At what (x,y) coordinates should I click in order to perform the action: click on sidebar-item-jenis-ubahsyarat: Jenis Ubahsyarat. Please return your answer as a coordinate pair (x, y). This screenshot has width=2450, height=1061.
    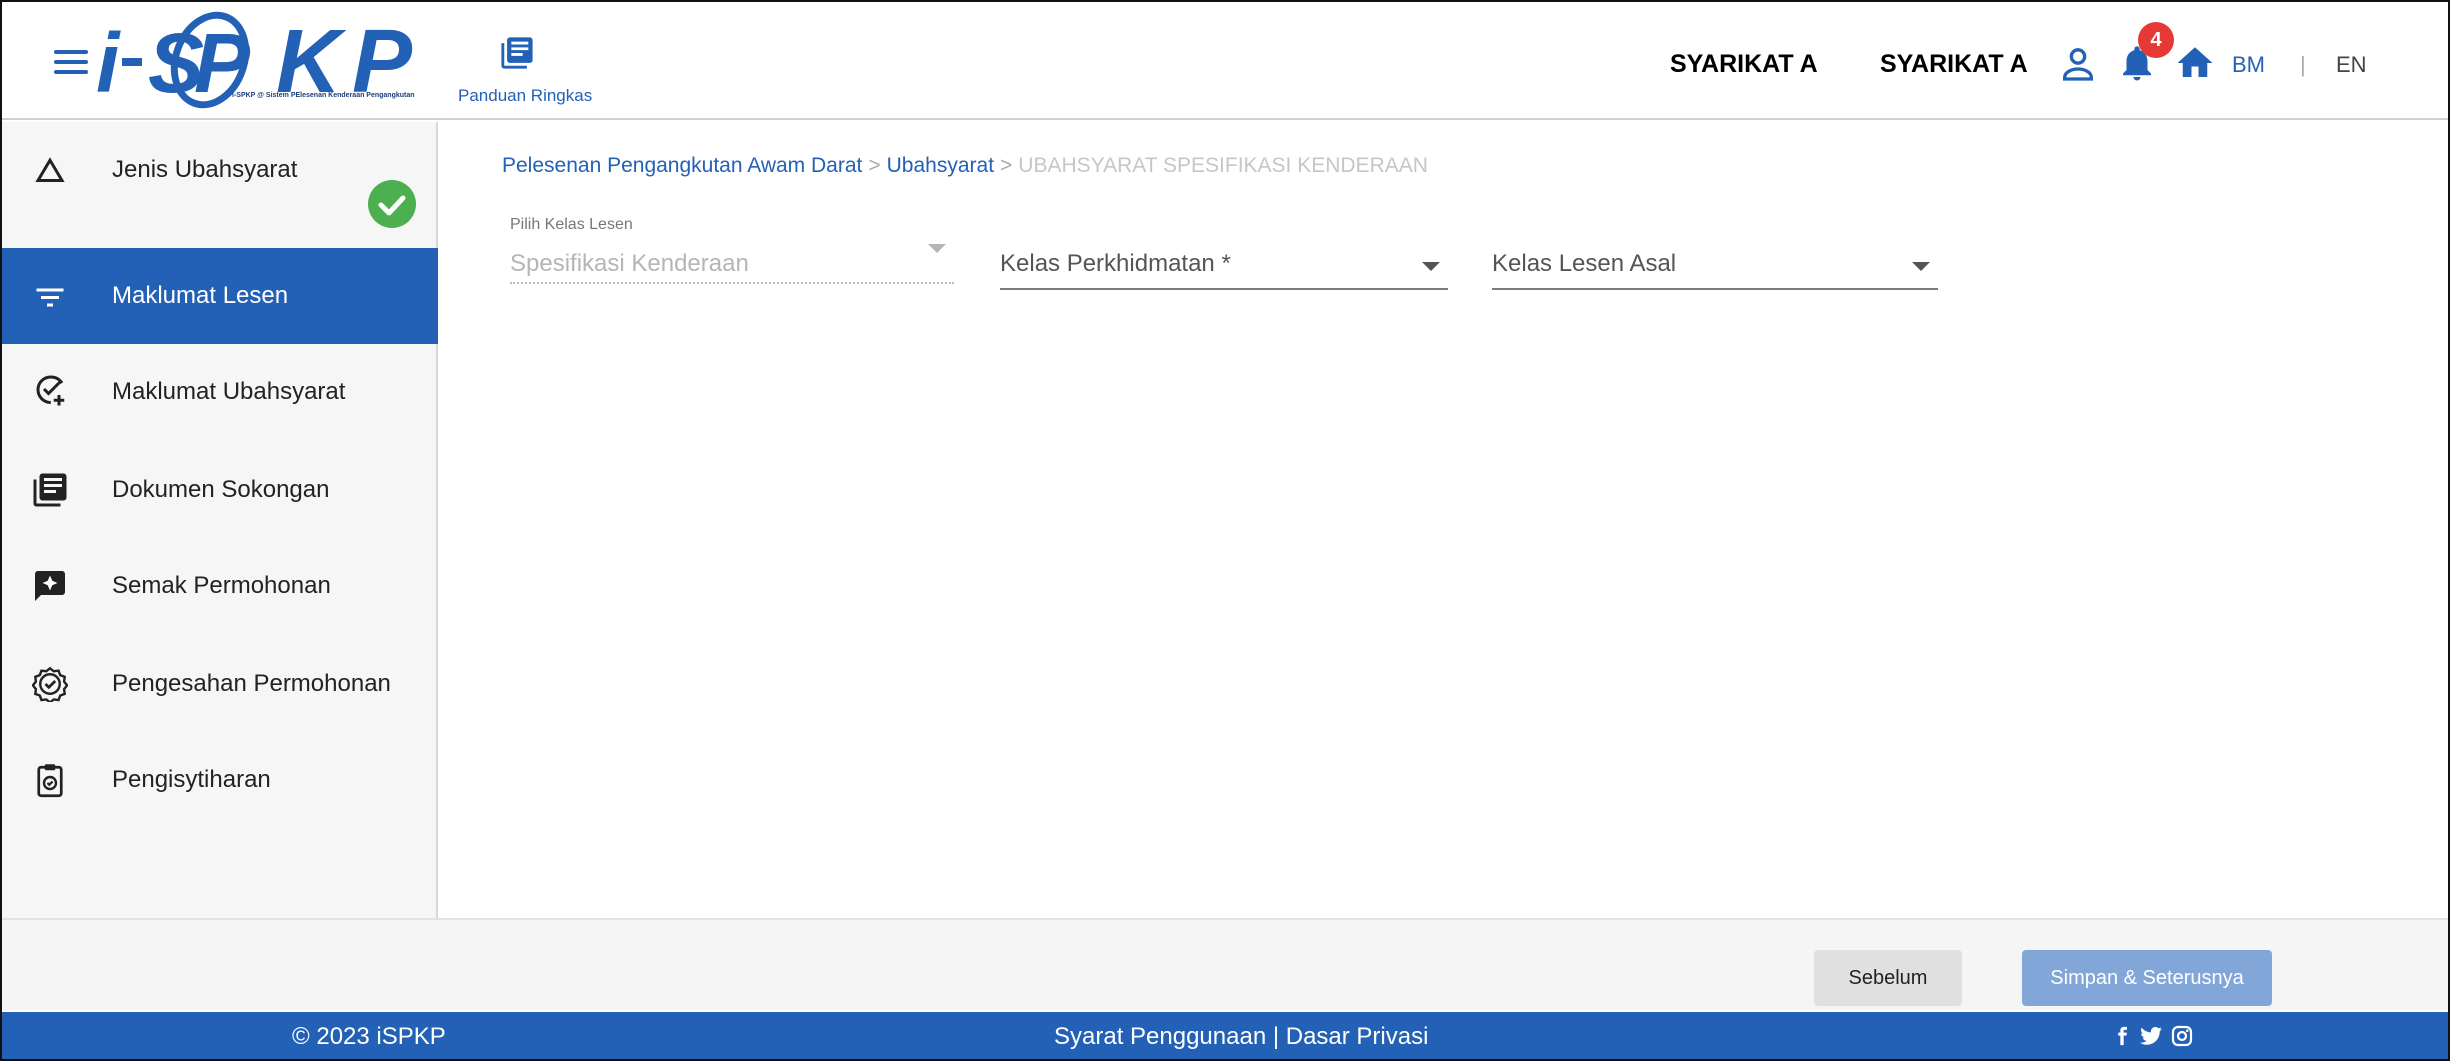
    Looking at the image, I should click on (220, 175).